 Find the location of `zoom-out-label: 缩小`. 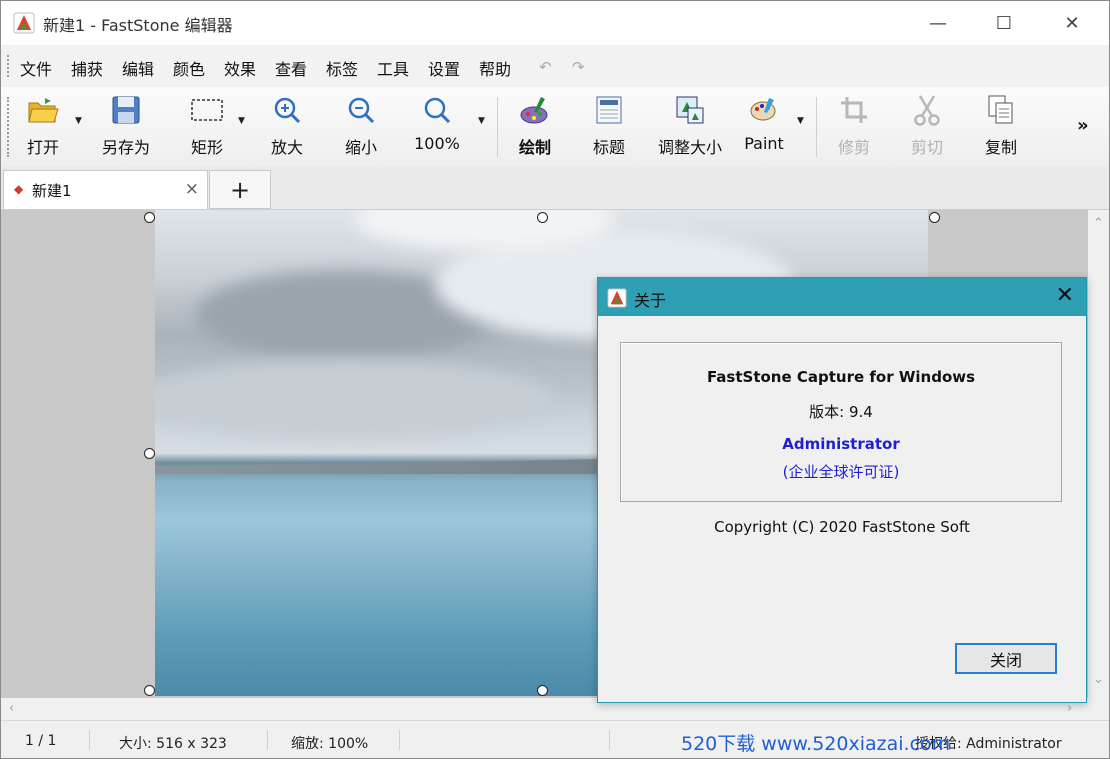

zoom-out-label: 缩小 is located at coordinates (360, 147).